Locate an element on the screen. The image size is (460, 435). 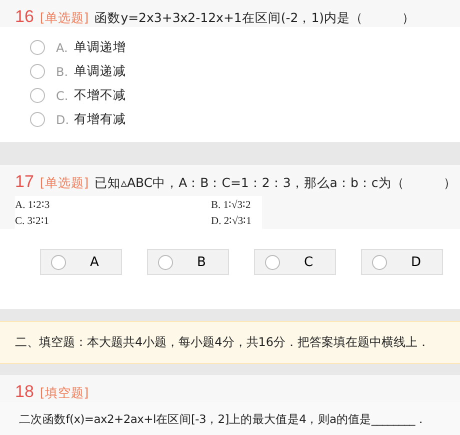
question-number: 16 is located at coordinates (24, 17).